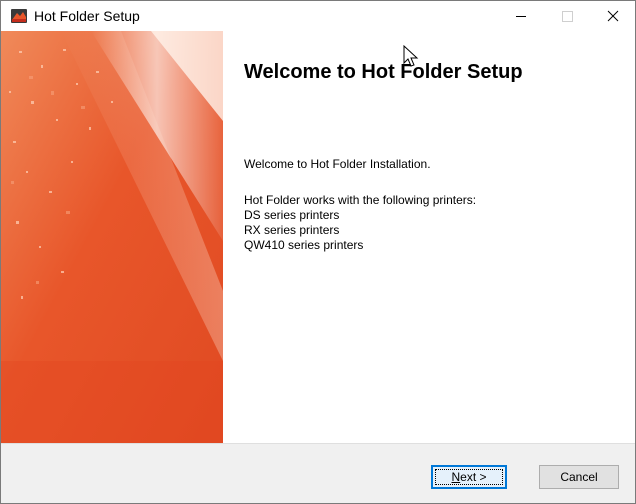  I want to click on focus-rectangle, so click(469, 477).